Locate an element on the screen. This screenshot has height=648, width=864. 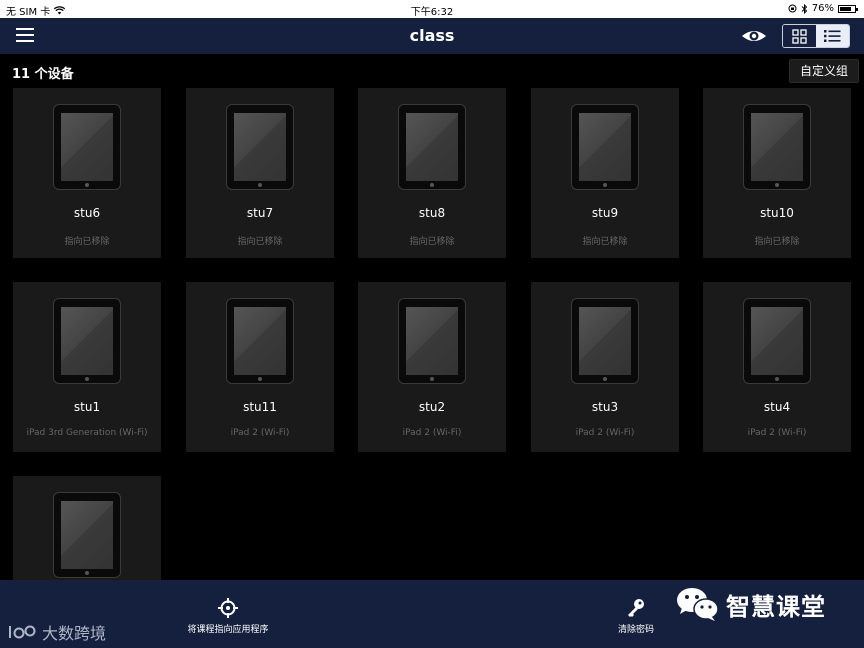
clear-password-button: 清除密码 is located at coordinates (636, 616).